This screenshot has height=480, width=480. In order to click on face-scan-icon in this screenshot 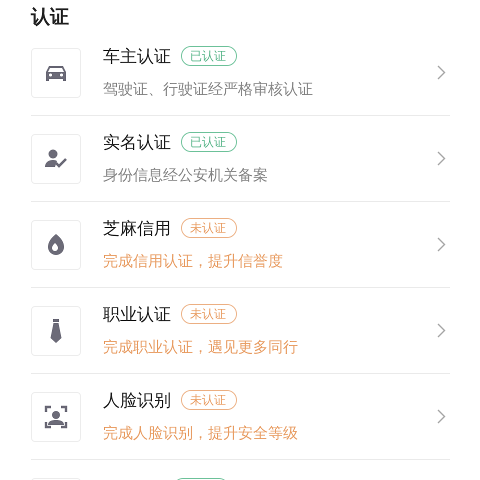, I will do `click(56, 417)`.